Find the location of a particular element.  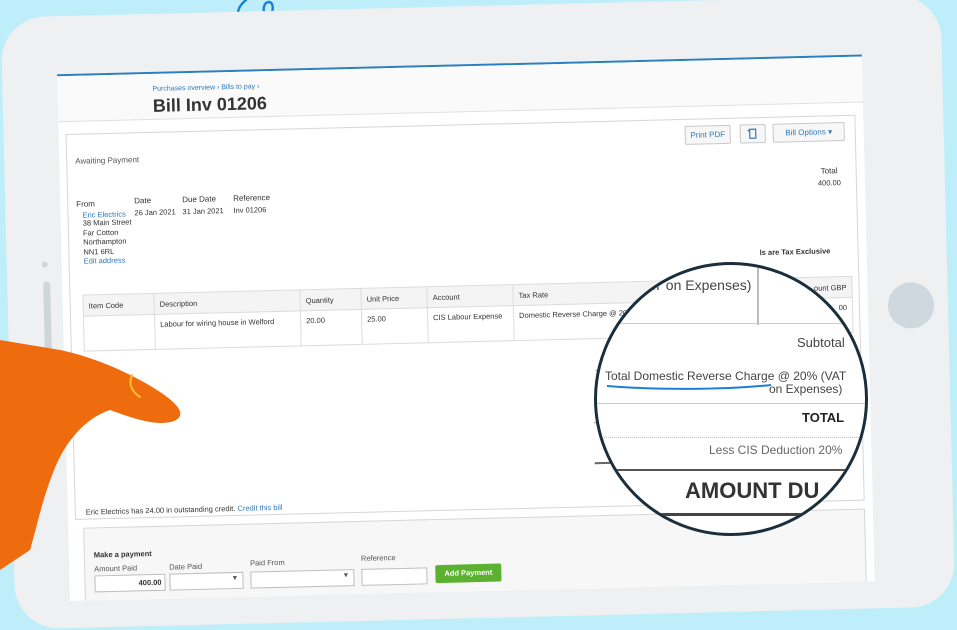

item-code-cell is located at coordinates (119, 333).